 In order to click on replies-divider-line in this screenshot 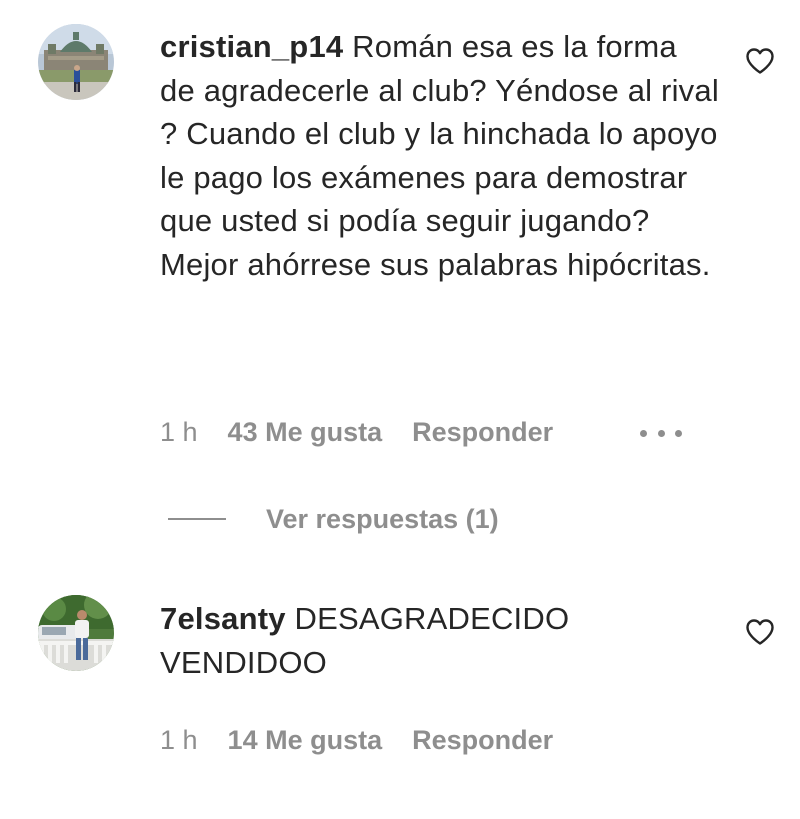, I will do `click(197, 519)`.